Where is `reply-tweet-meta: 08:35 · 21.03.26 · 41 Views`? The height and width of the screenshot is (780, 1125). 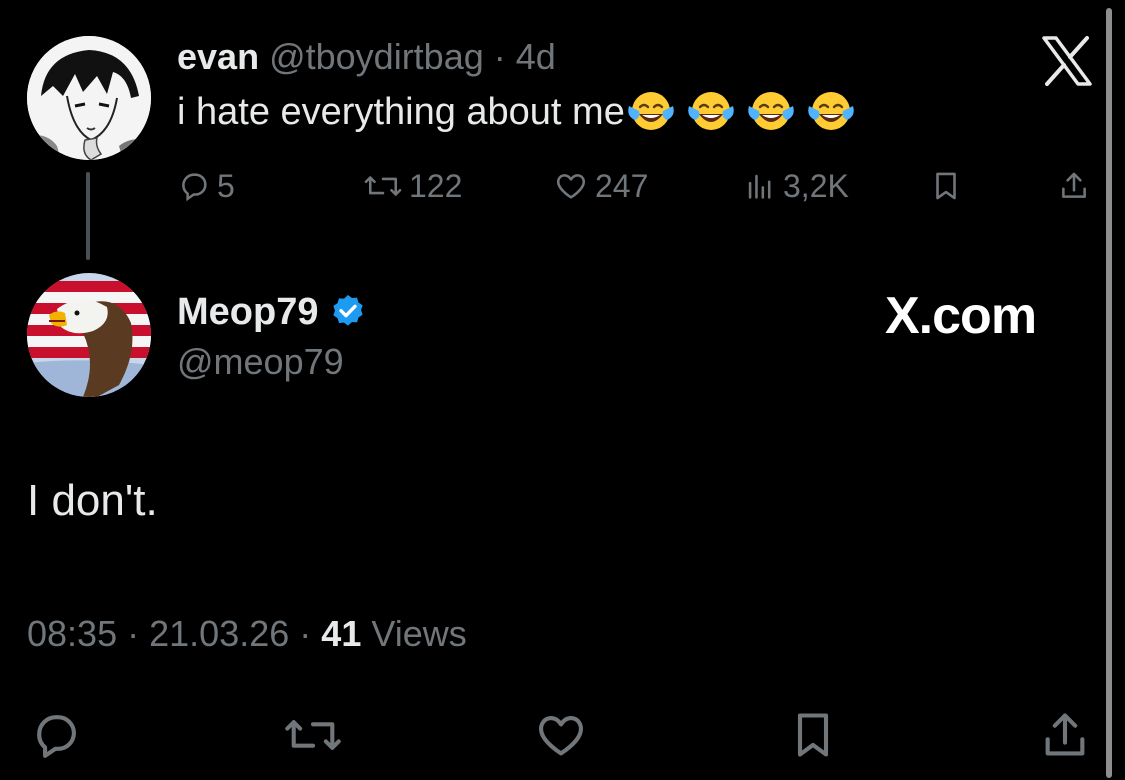
reply-tweet-meta: 08:35 · 21.03.26 · 41 Views is located at coordinates (247, 634).